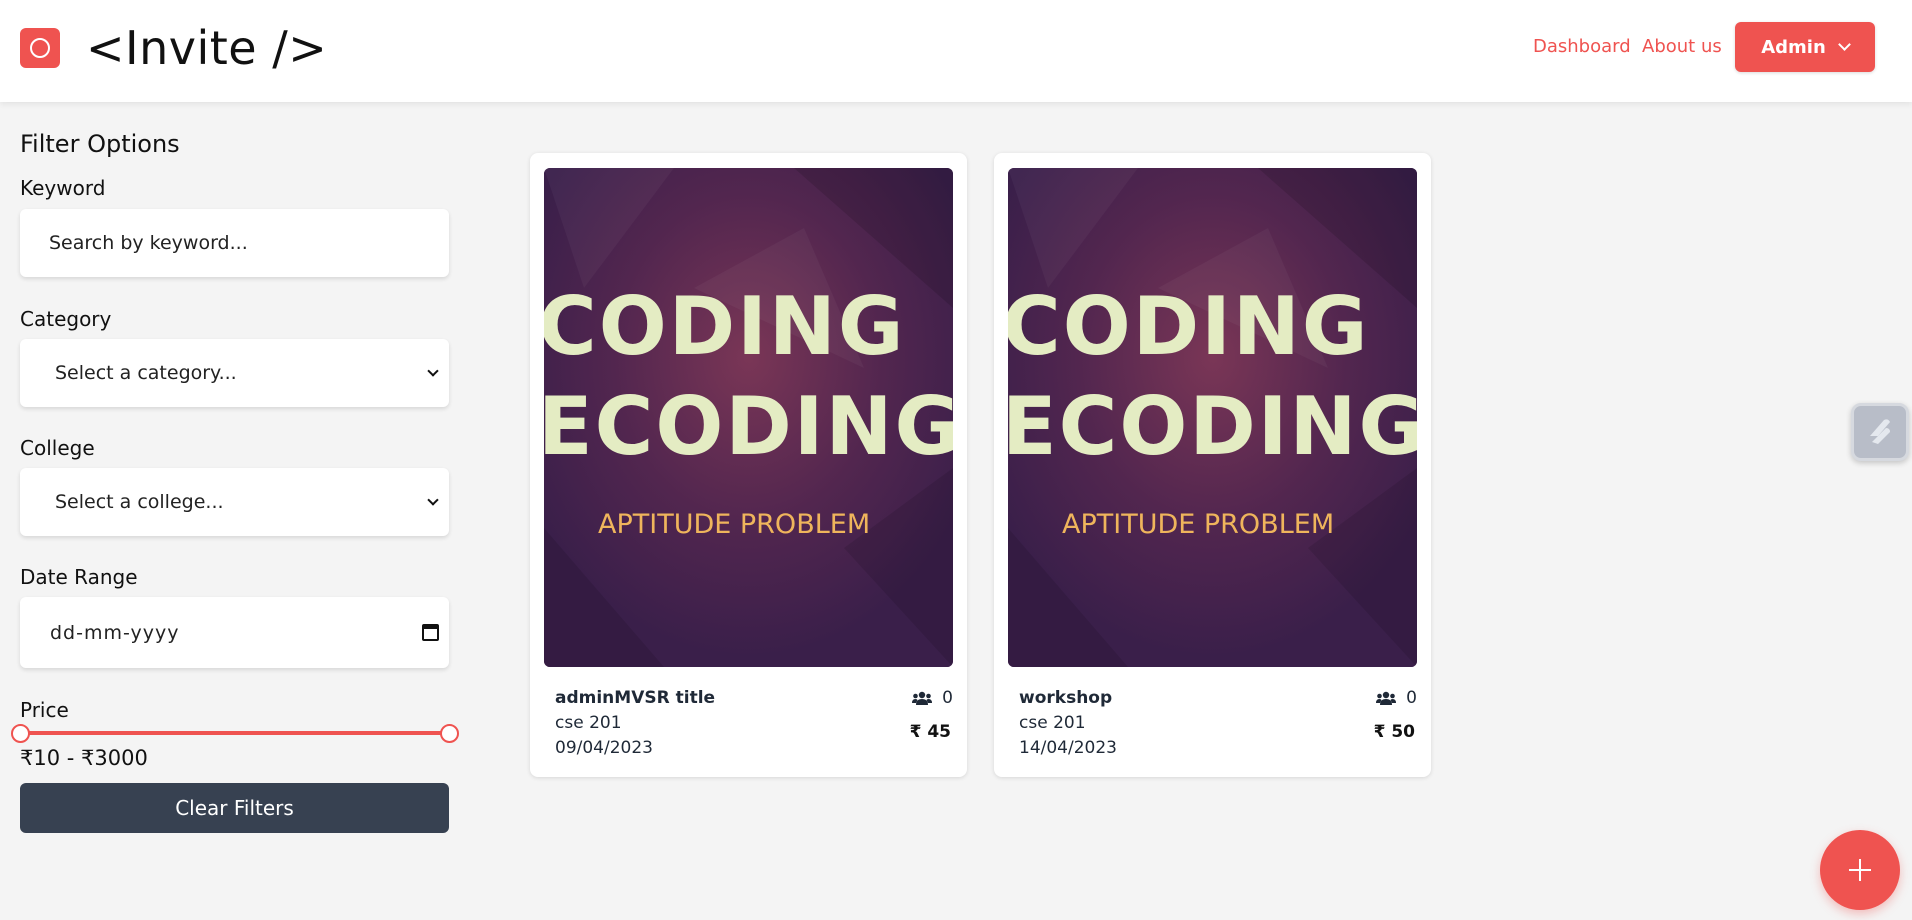  Describe the element at coordinates (1793, 47) in the screenshot. I see `admin-button-label: Admin` at that location.